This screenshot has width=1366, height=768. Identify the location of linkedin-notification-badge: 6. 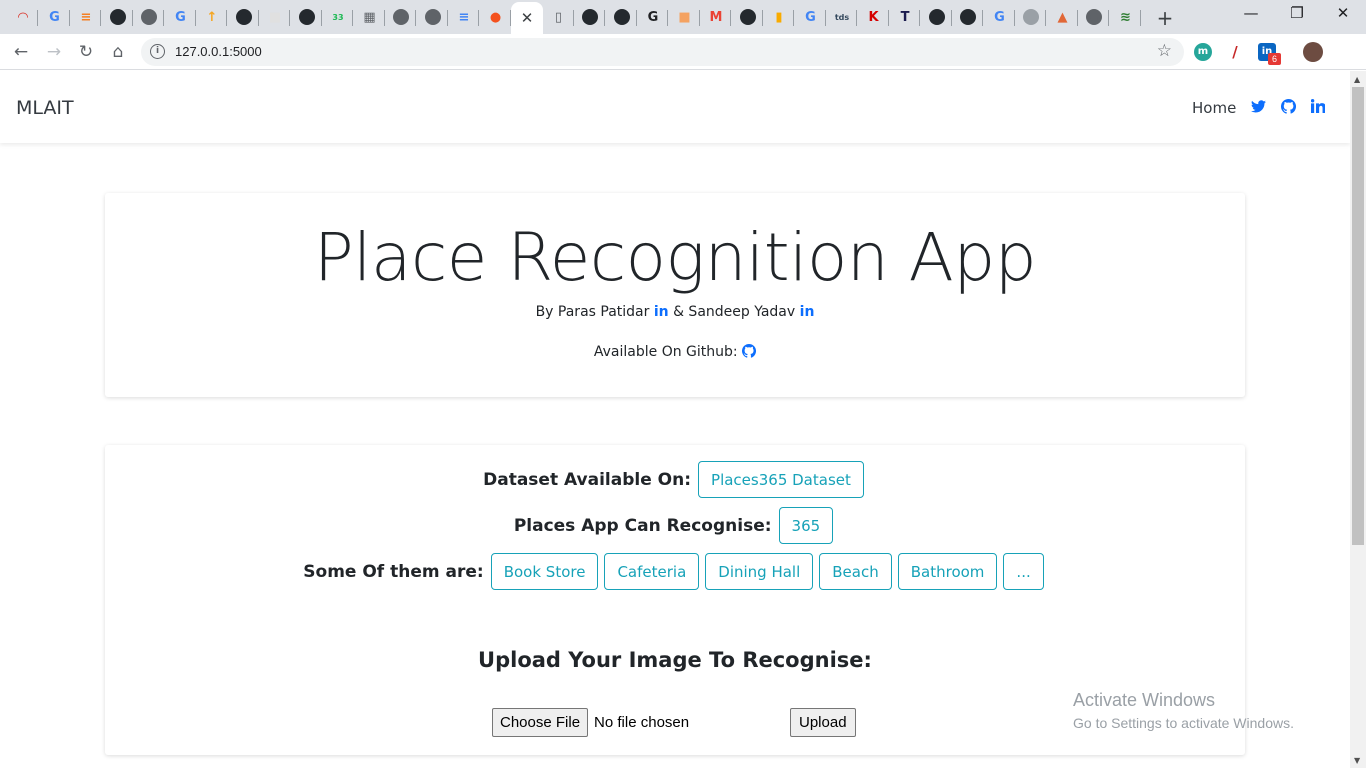
(1274, 59).